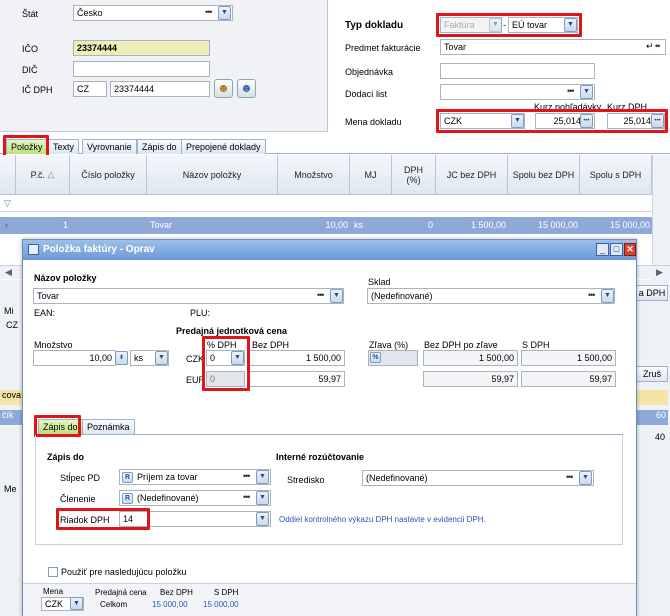 Image resolution: width=670 pixels, height=616 pixels. What do you see at coordinates (10, 489) in the screenshot?
I see `side-me: Me` at bounding box center [10, 489].